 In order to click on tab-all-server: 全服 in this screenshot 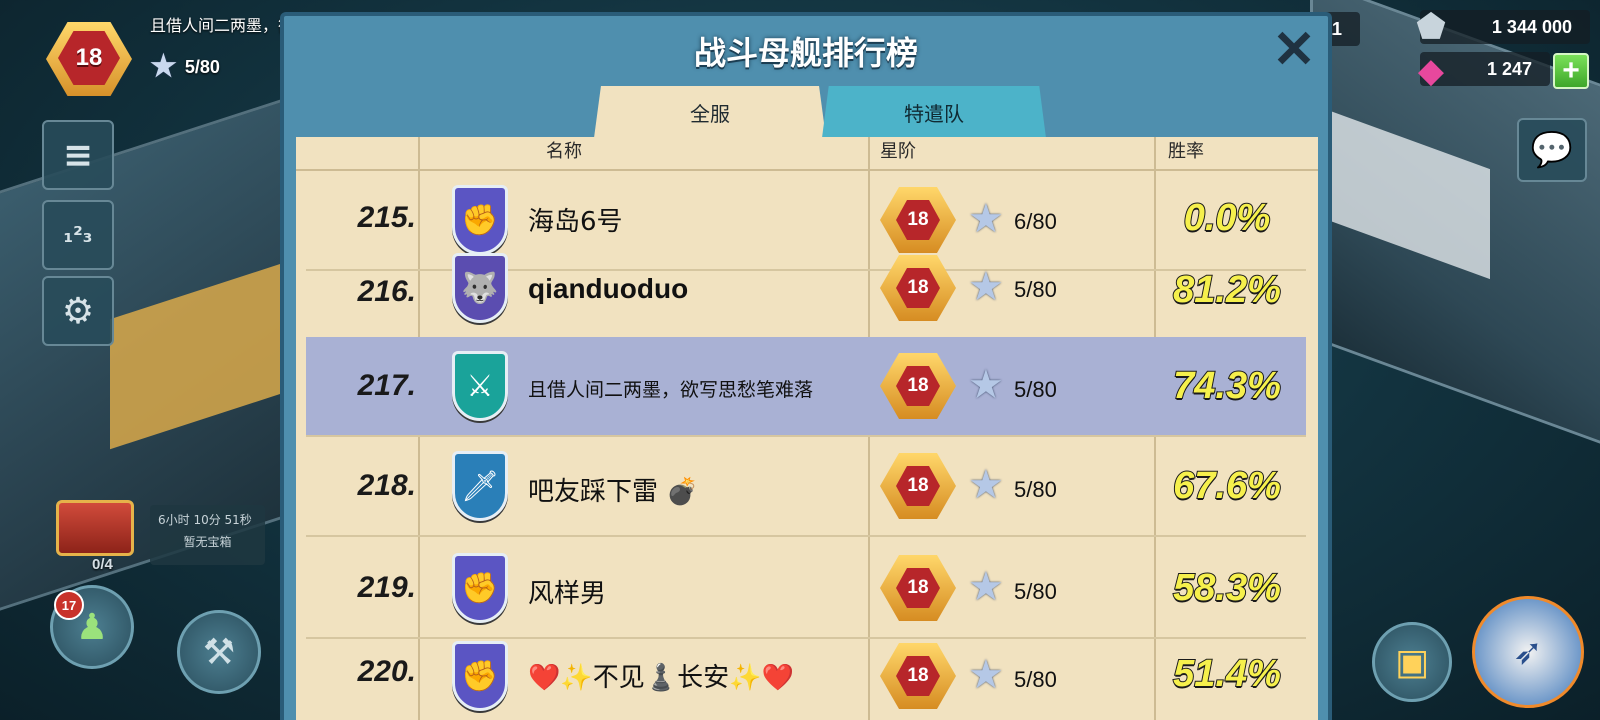, I will do `click(710, 112)`.